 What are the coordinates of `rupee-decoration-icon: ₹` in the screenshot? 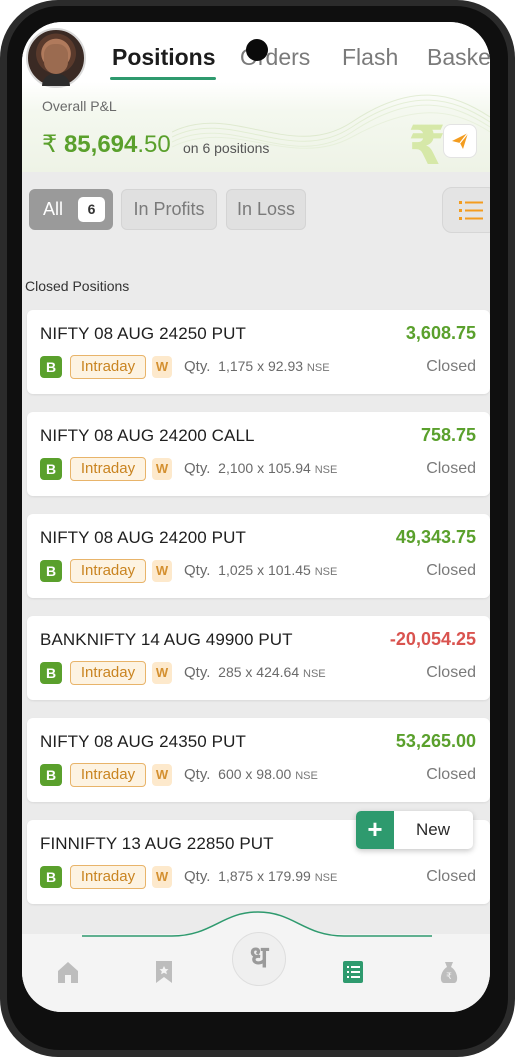 It's located at (427, 146).